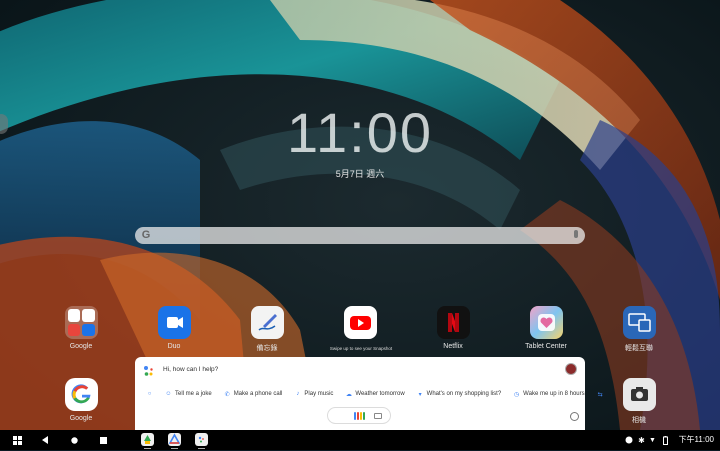 This screenshot has width=720, height=451. I want to click on app-camera: 相機, so click(639, 401).